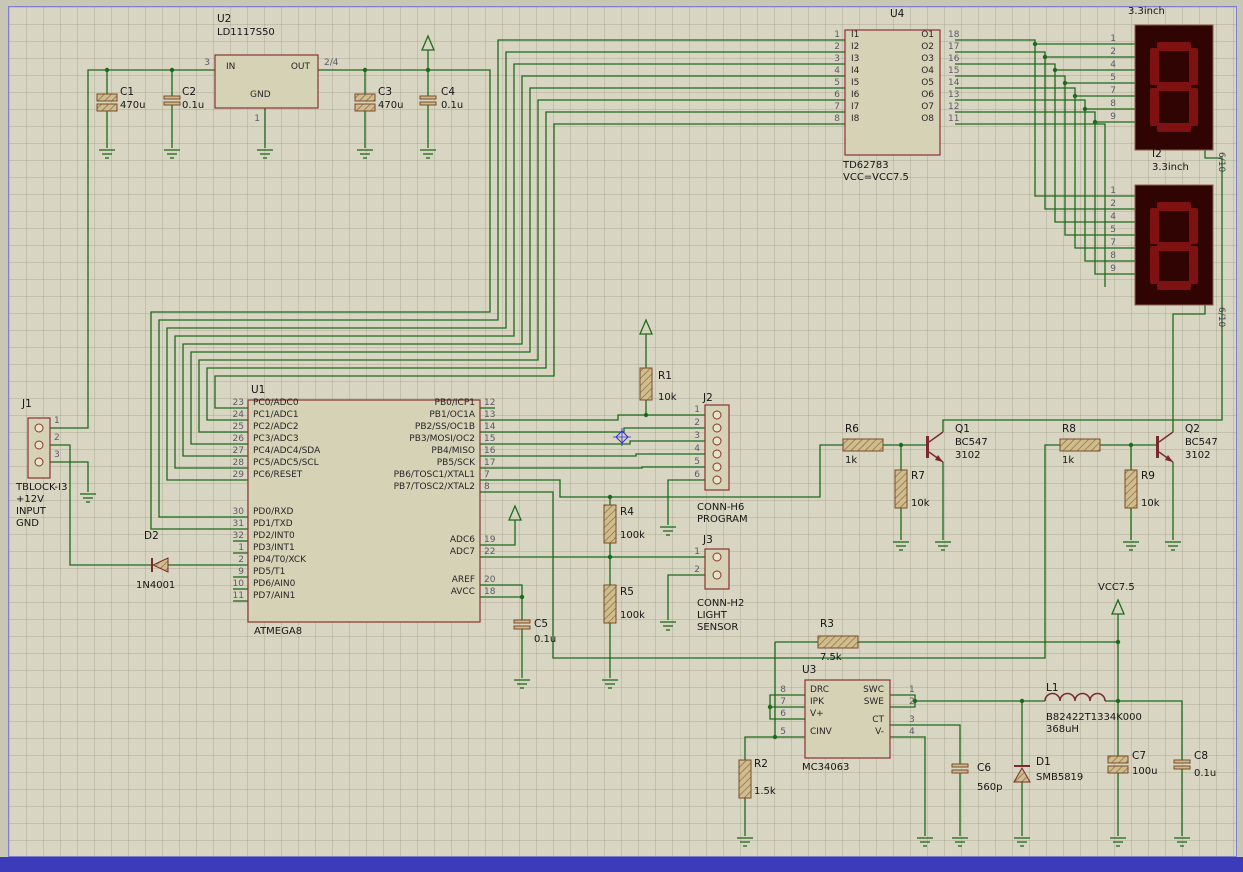 Image resolution: width=1243 pixels, height=872 pixels. Describe the element at coordinates (1113, 191) in the screenshot. I see `disp2-pin-number: 1` at that location.